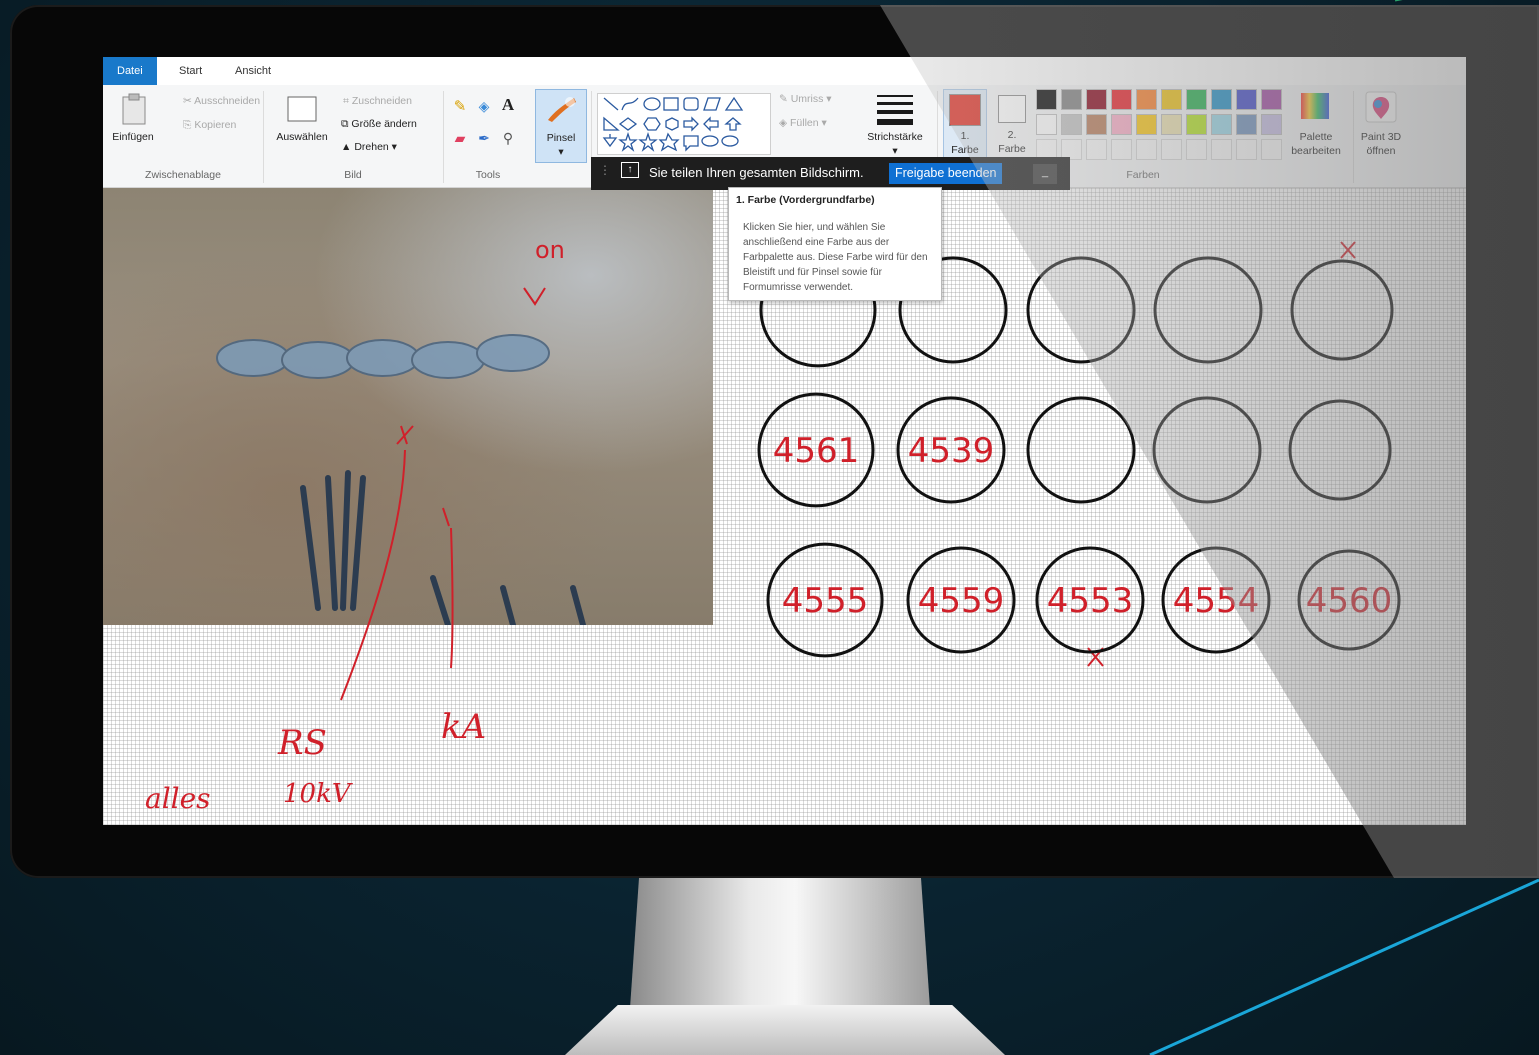 The width and height of the screenshot is (1539, 1055). I want to click on clipboard-group-label: Zwischenablage, so click(183, 175).